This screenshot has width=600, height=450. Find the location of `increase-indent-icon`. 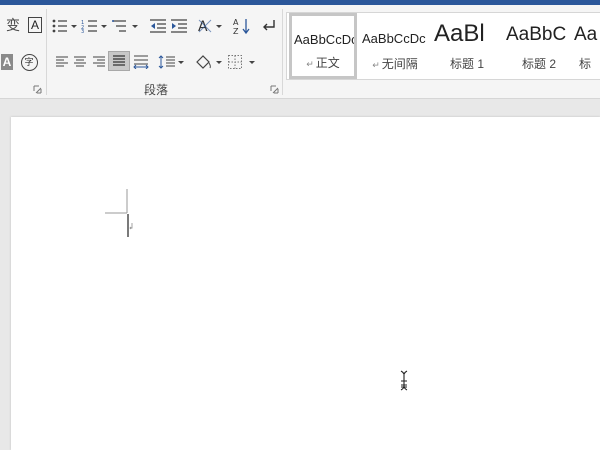

increase-indent-icon is located at coordinates (179, 26).